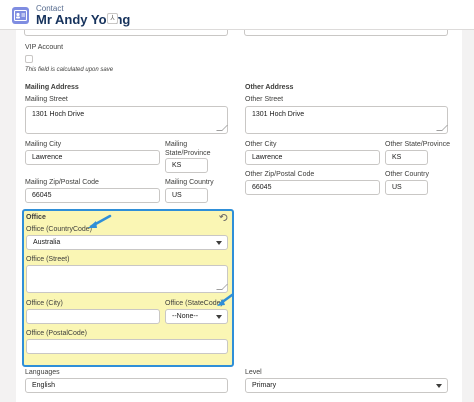 Image resolution: width=474 pixels, height=402 pixels. Describe the element at coordinates (312, 157) in the screenshot. I see `other-city-input: Lawrence` at that location.